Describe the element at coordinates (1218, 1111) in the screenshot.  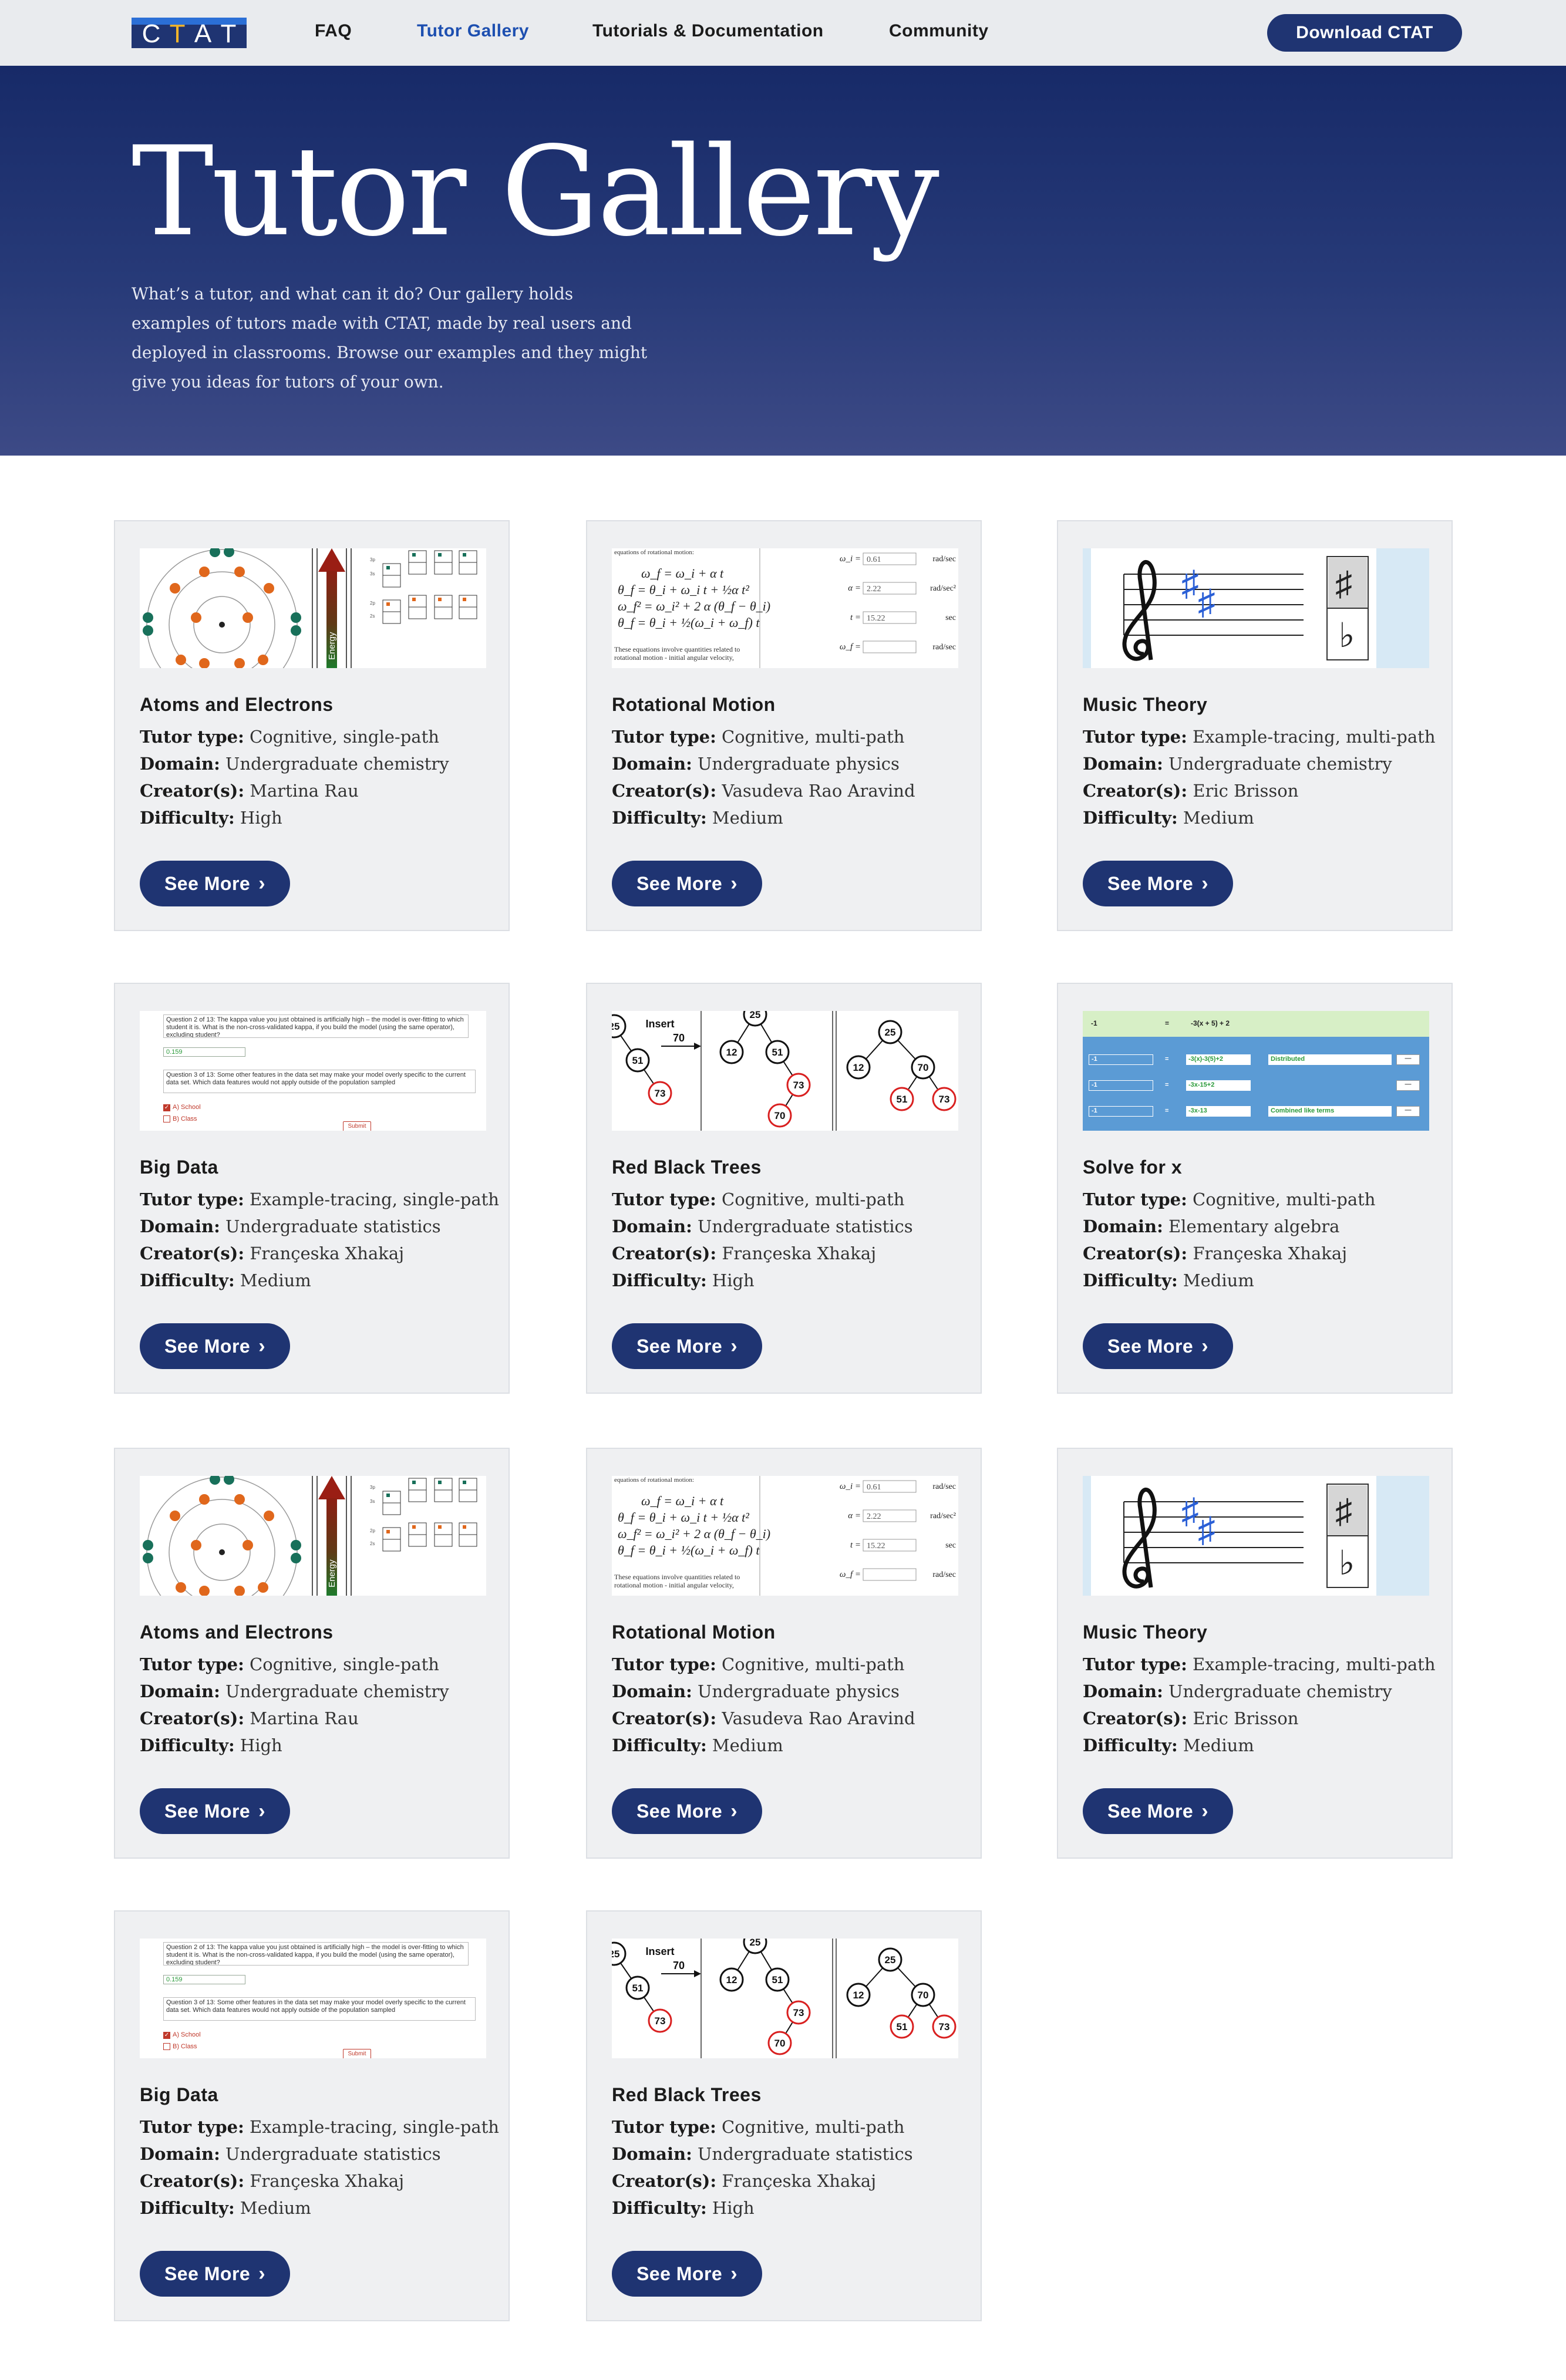
I see `right-side-input: -3x-13` at that location.